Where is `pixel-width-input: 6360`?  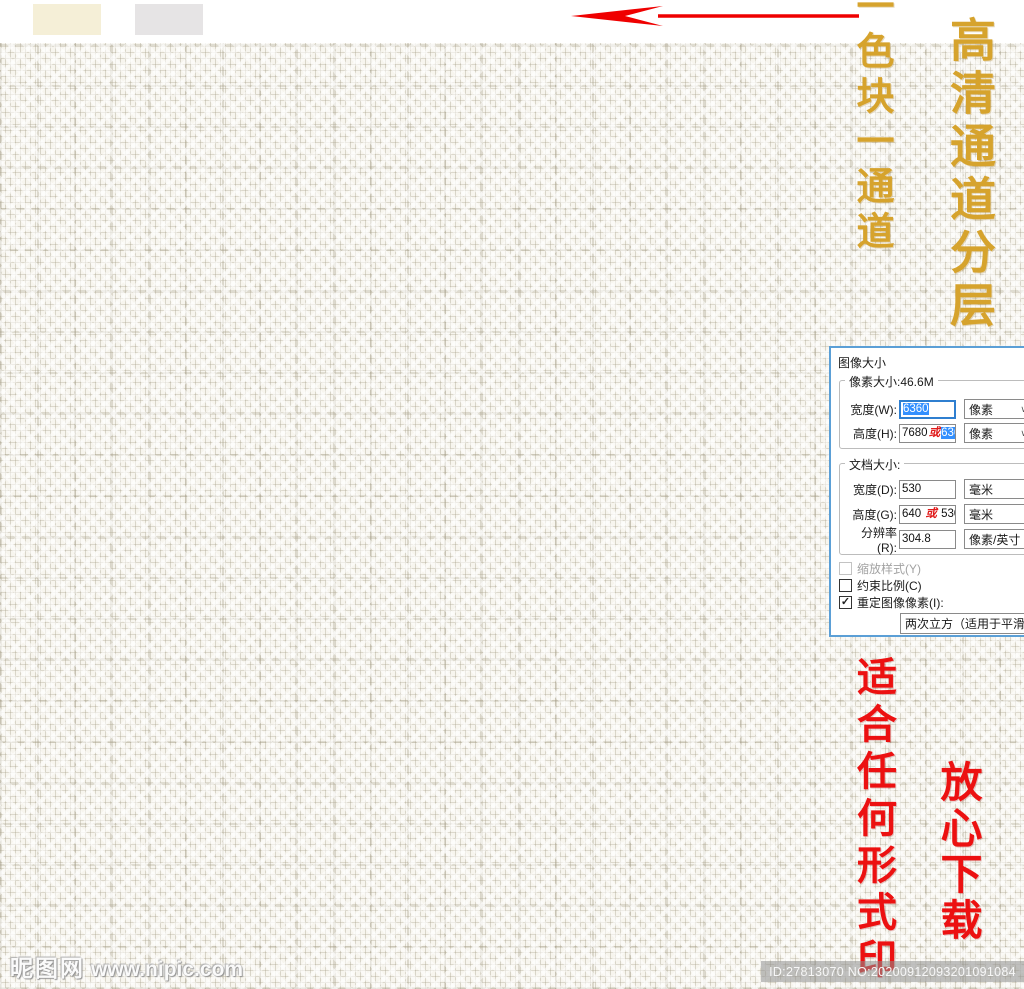 pixel-width-input: 6360 is located at coordinates (927, 409).